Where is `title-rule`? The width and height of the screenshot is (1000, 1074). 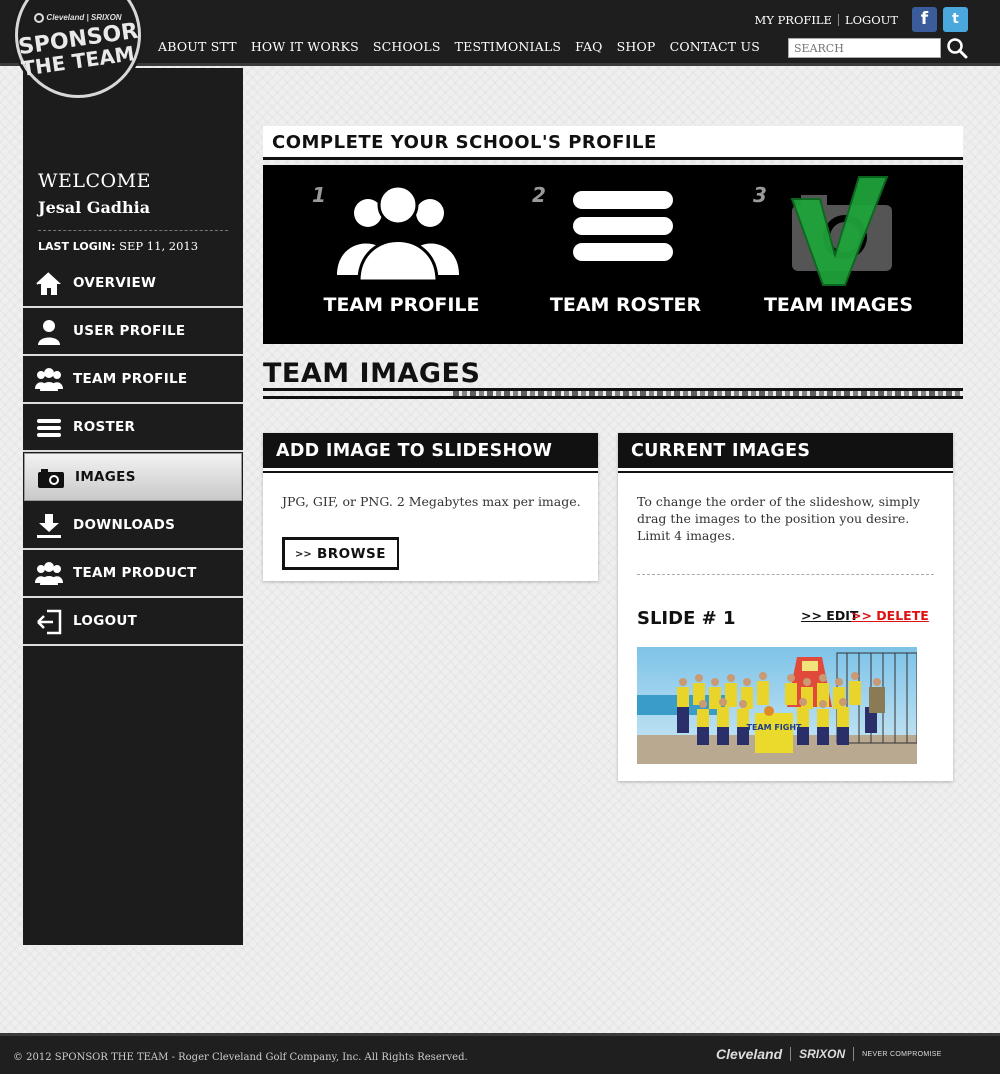 title-rule is located at coordinates (613, 394).